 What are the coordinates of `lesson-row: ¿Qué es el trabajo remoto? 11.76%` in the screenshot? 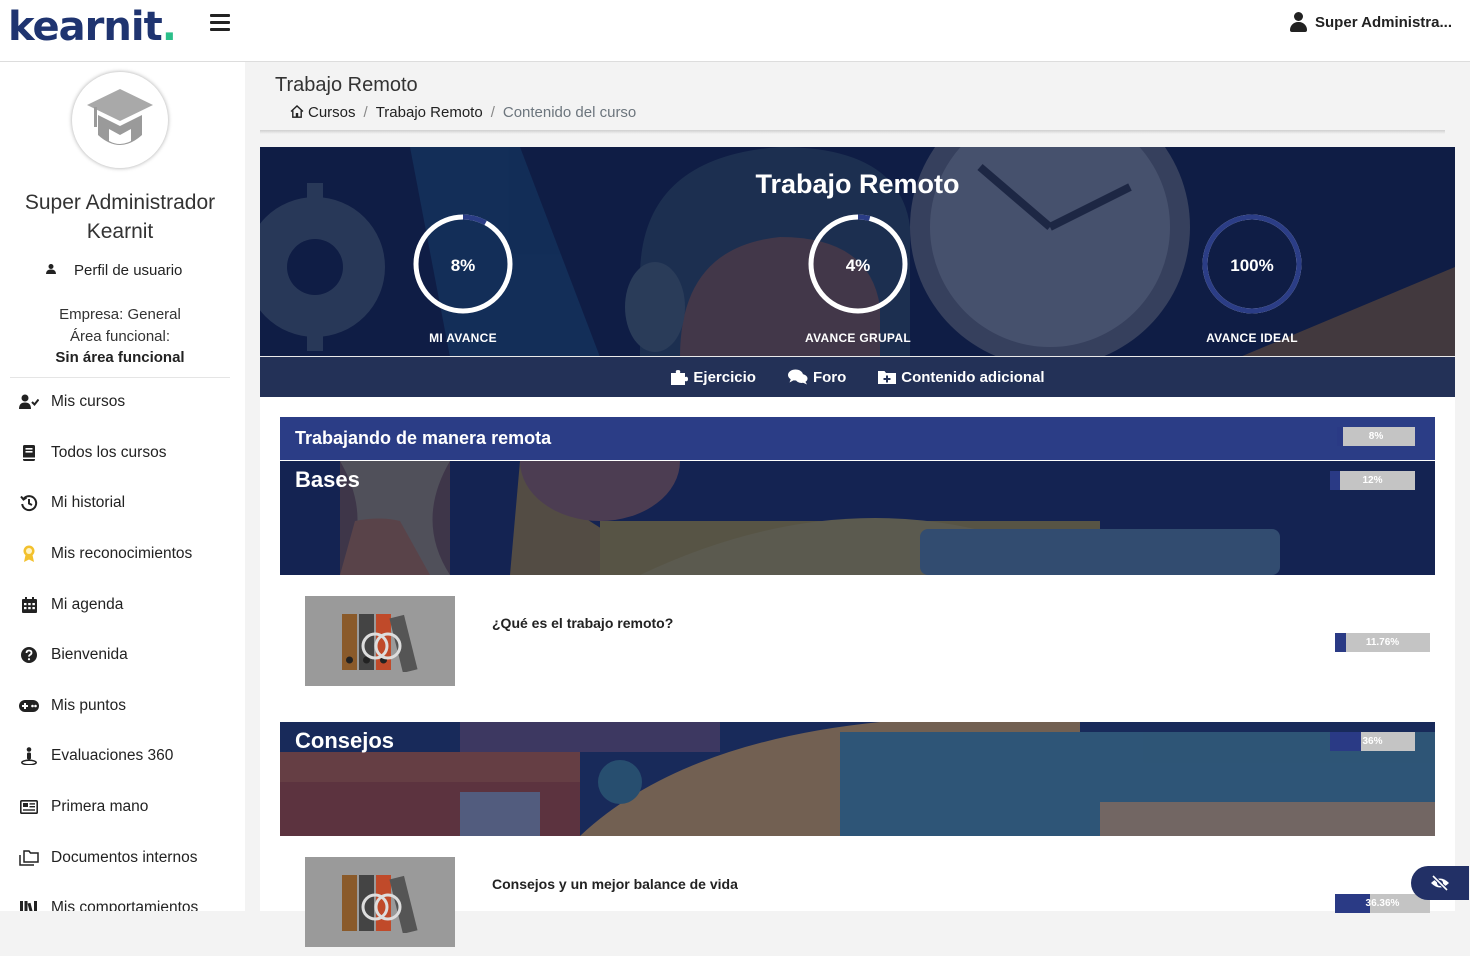 It's located at (857, 635).